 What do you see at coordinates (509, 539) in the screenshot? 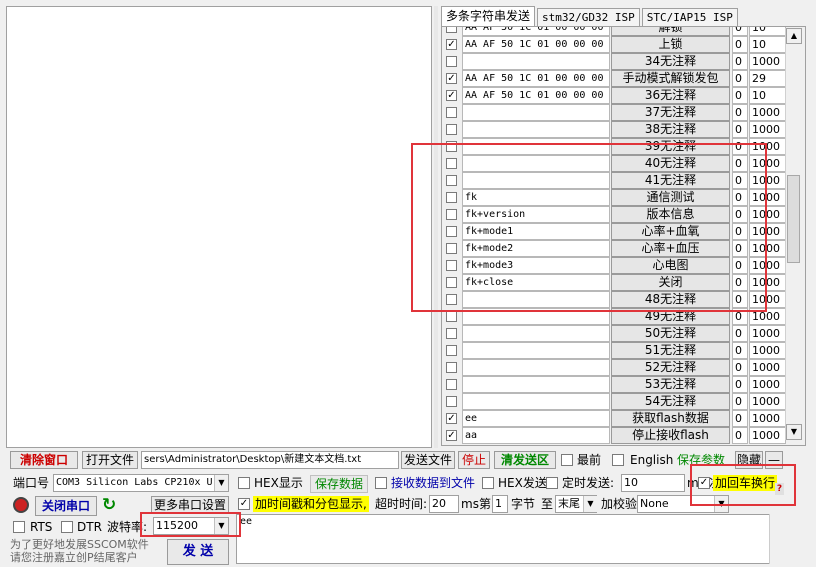
I see `send-text-area: ee` at bounding box center [509, 539].